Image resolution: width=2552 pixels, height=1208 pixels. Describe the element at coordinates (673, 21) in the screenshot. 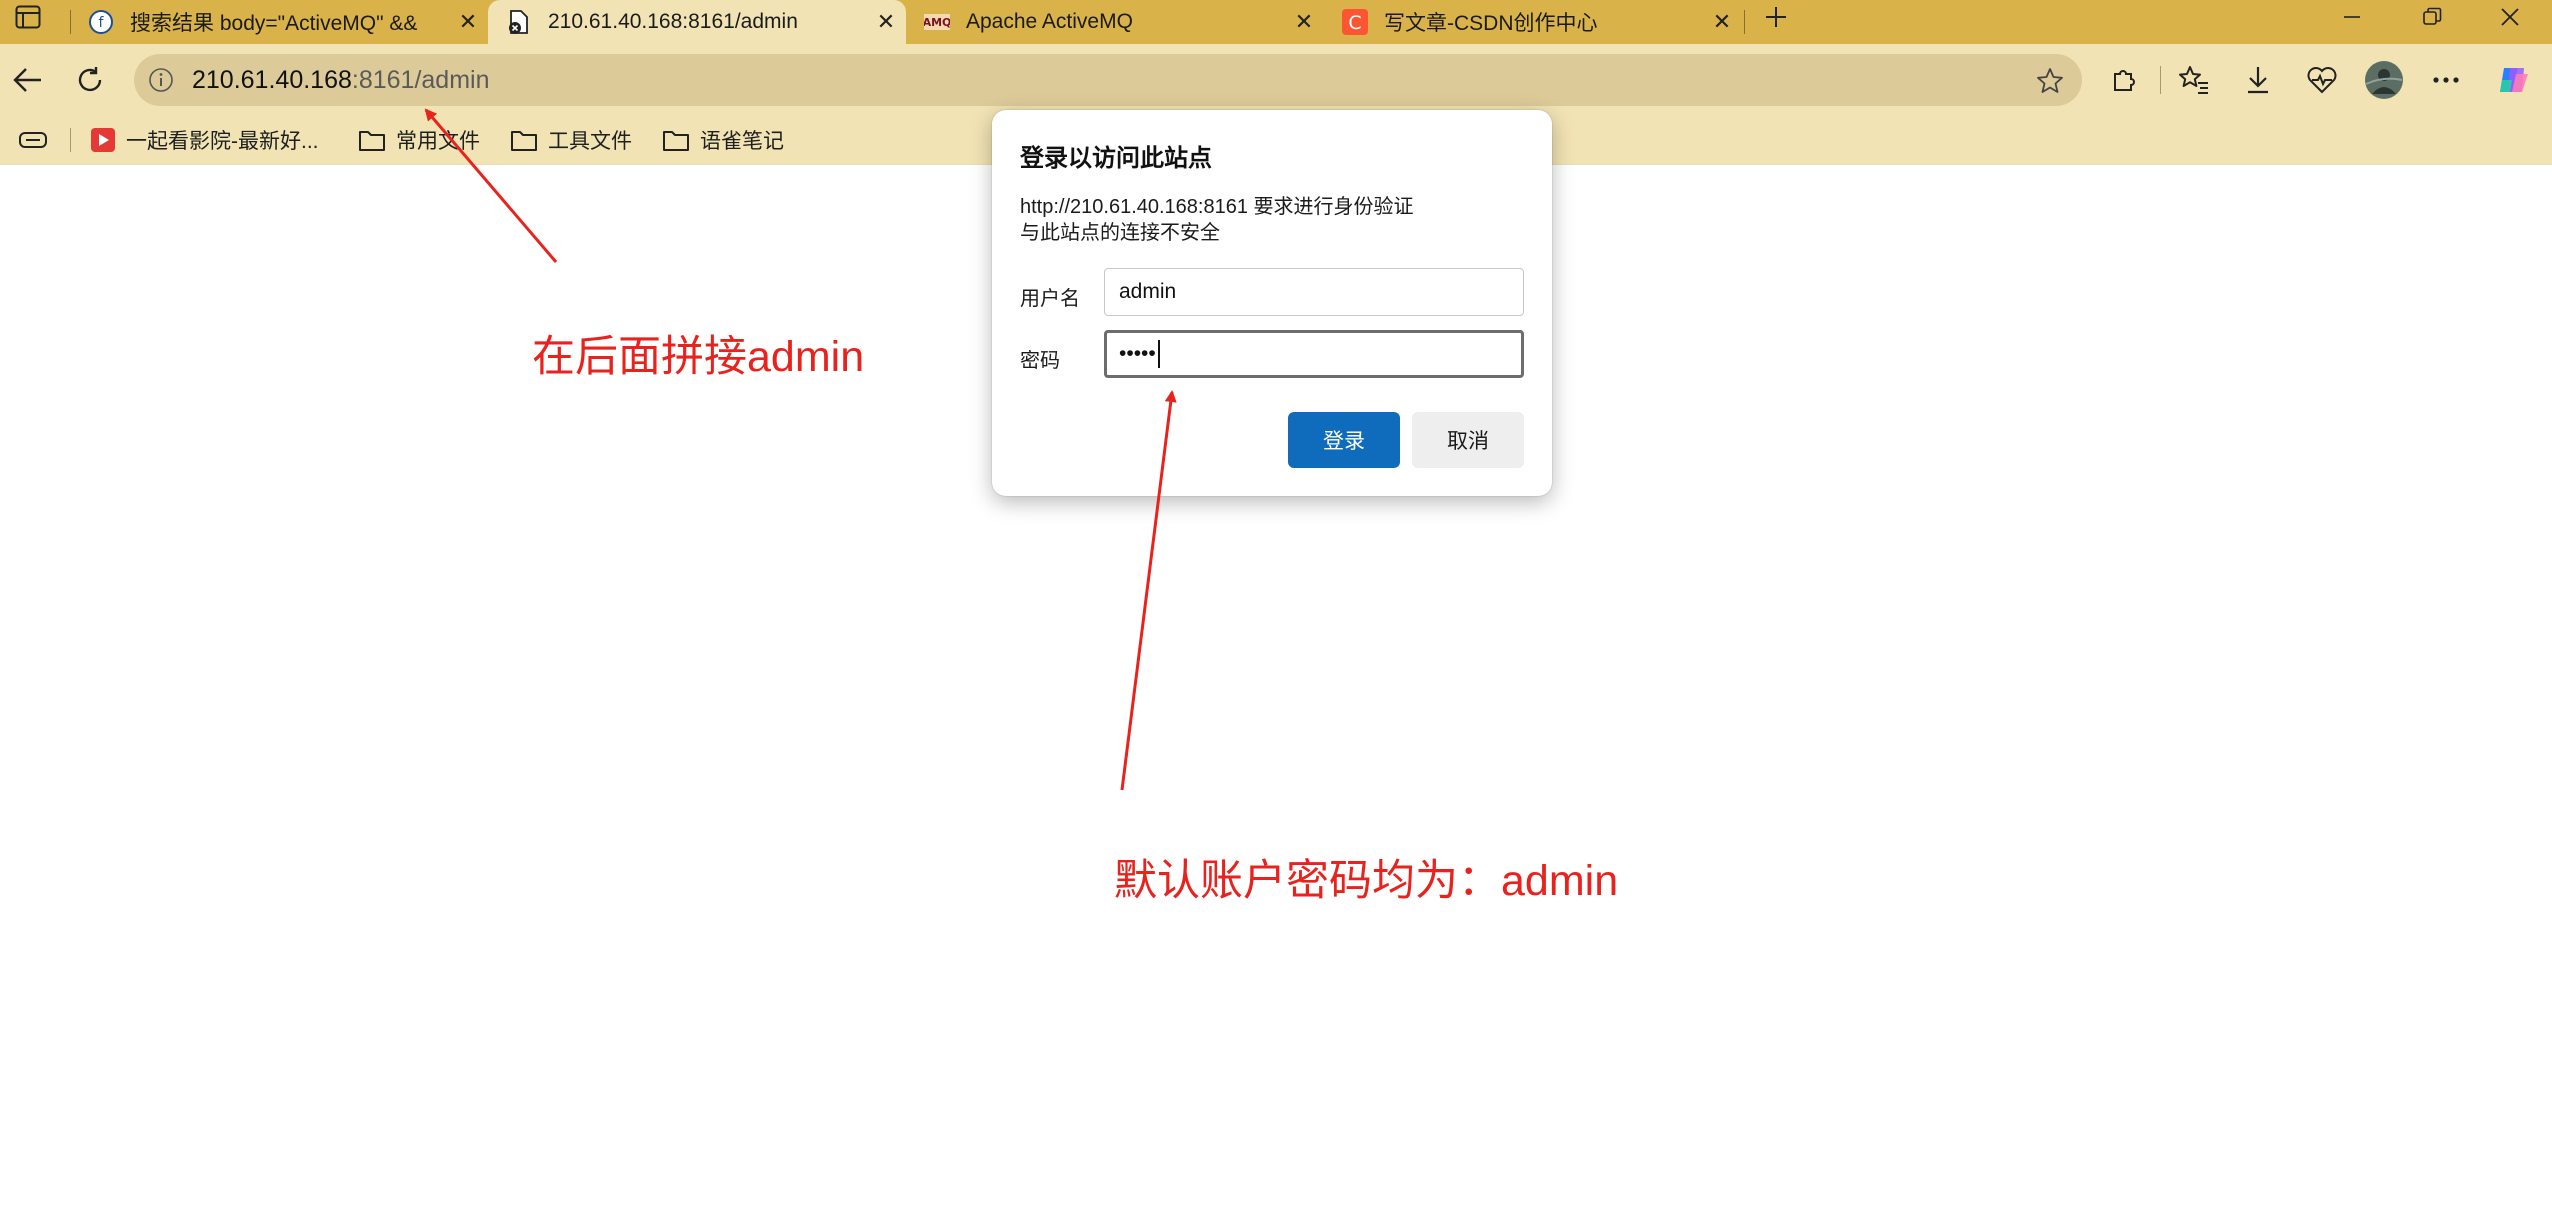

I see `tab-title: 210.61.40.168:8161/admin` at that location.